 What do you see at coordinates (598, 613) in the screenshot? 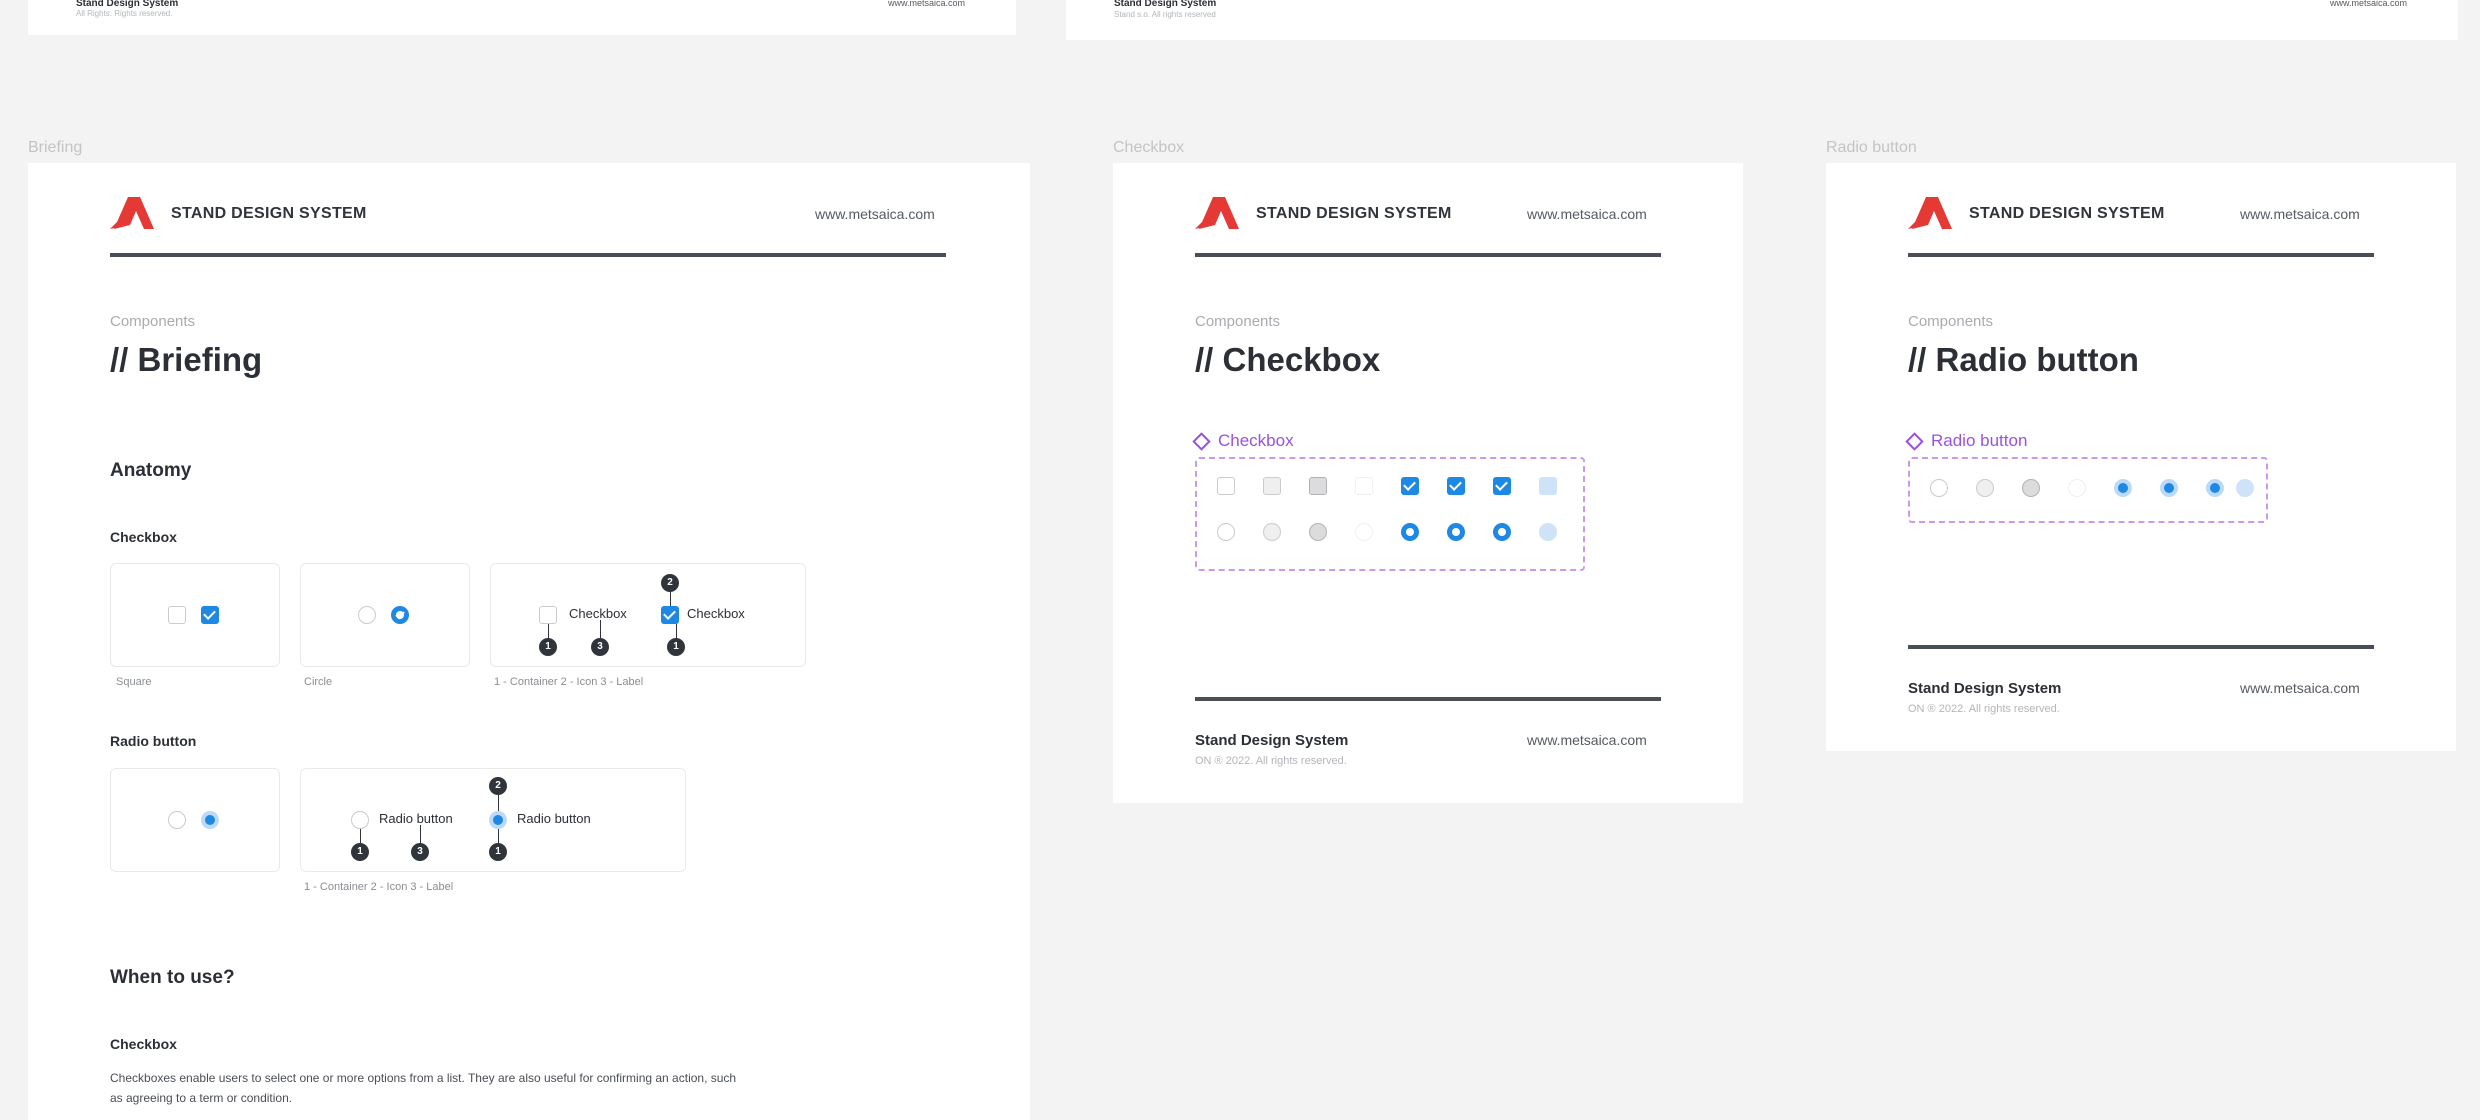
I see `anatomy-checkbox-label-a: Checkbox` at bounding box center [598, 613].